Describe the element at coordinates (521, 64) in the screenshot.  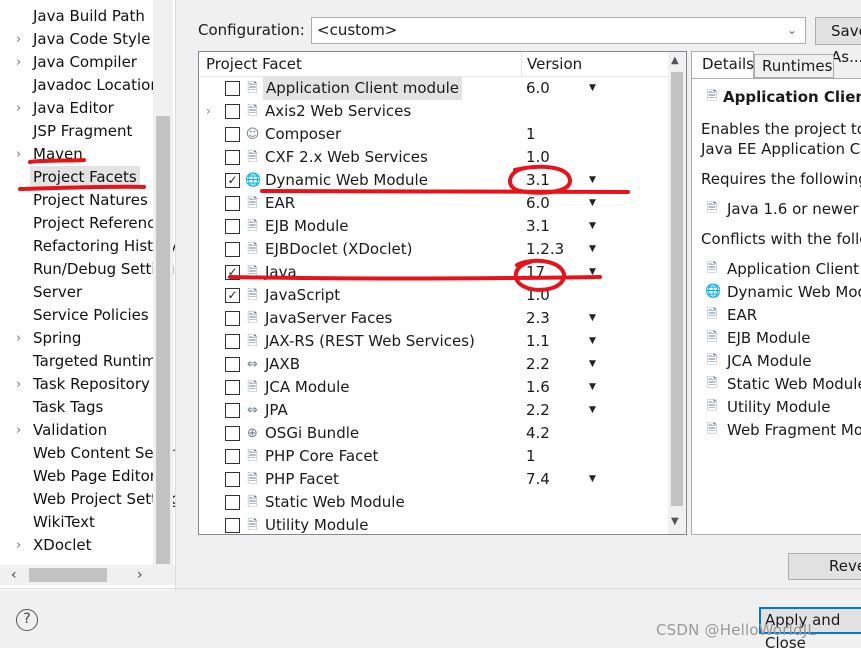
I see `column-divider` at that location.